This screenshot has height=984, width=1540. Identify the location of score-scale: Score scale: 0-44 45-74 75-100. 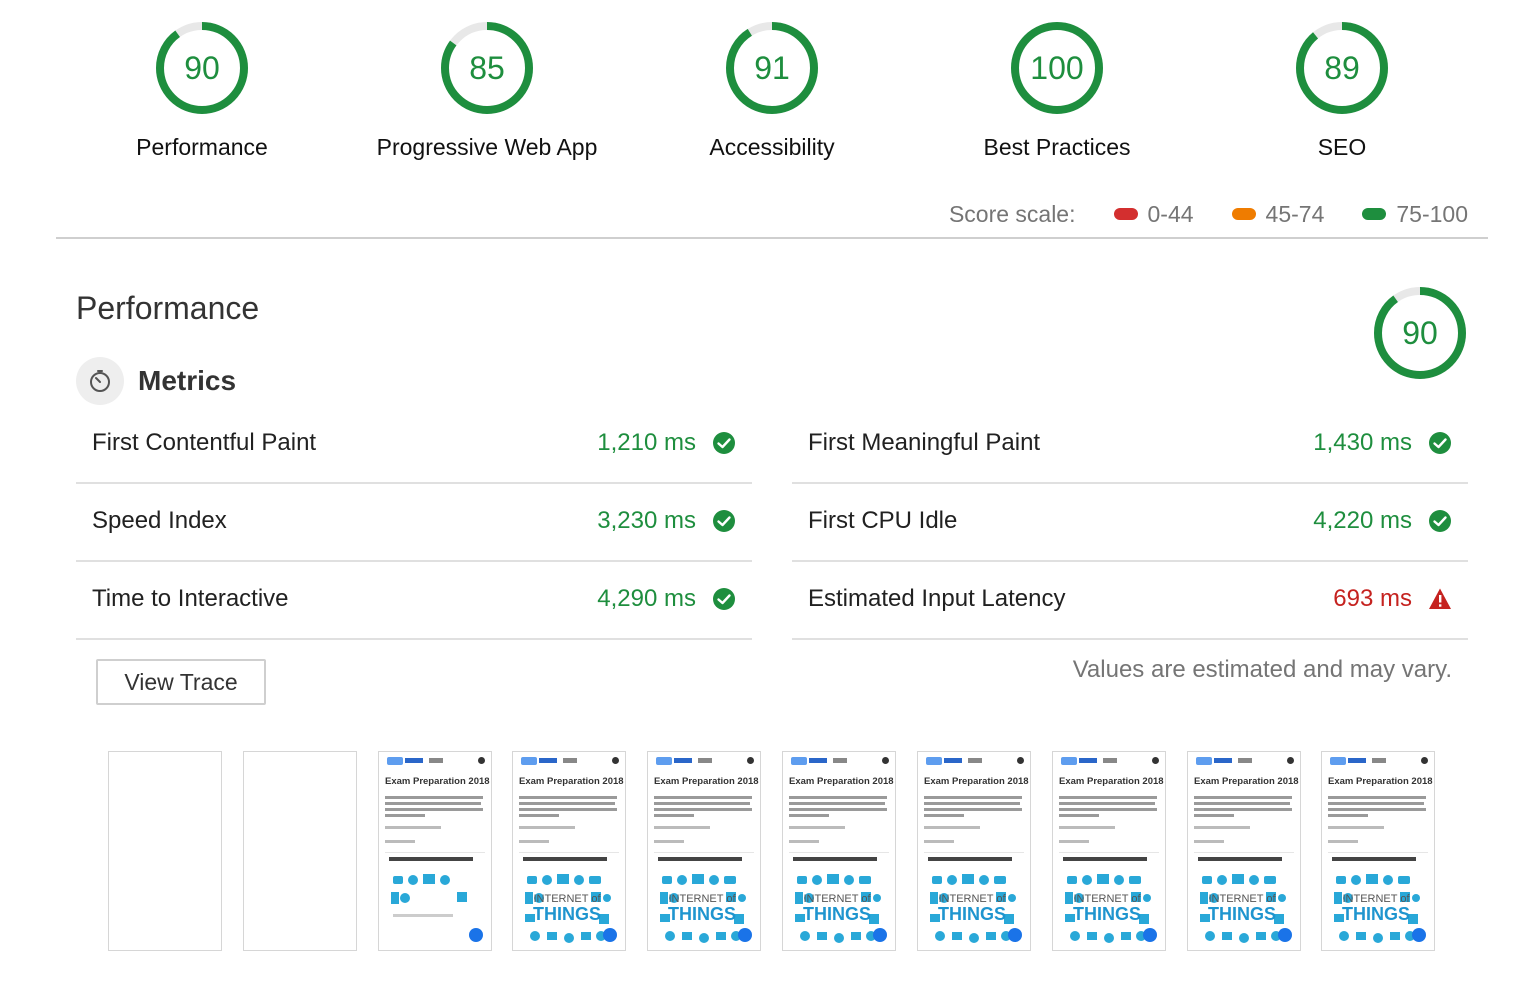
(1208, 214).